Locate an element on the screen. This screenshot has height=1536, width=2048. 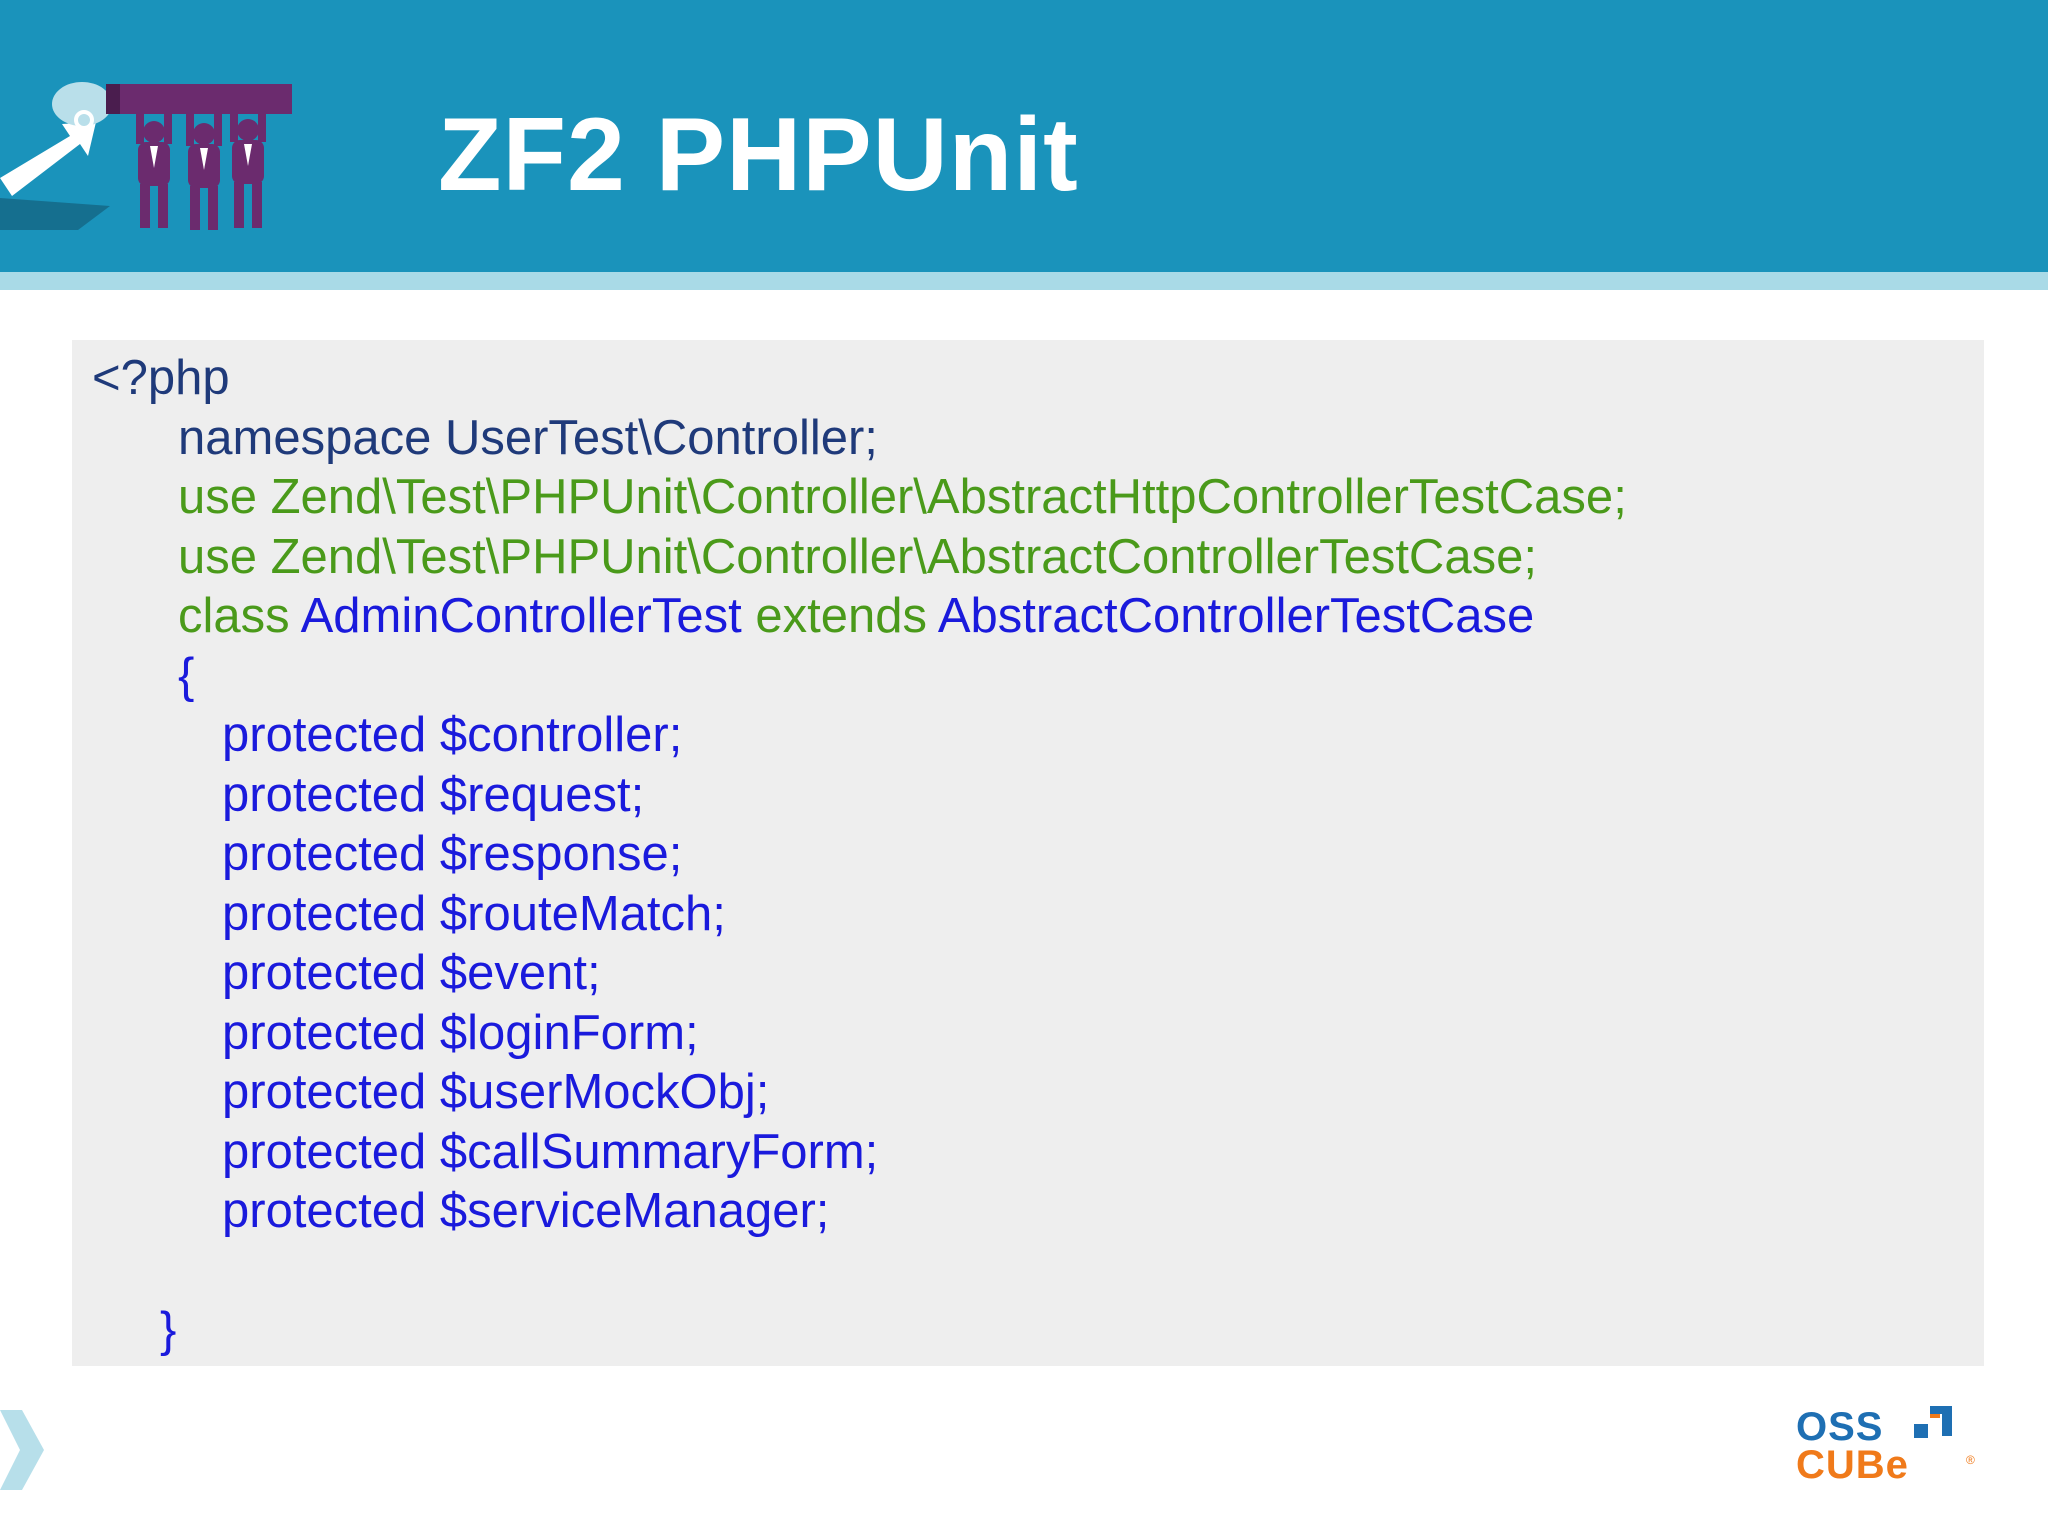
code-line: namespace UserTest\Controller; is located at coordinates (528, 438).